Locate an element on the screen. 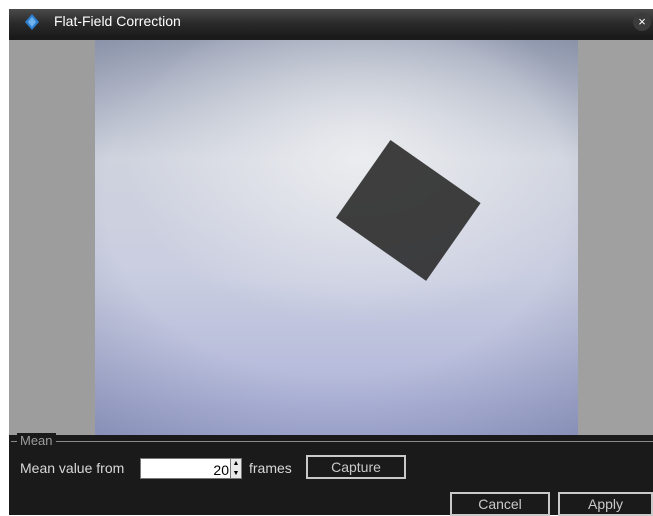 This screenshot has width=653, height=516. mean-group-label: Mean is located at coordinates (36, 440).